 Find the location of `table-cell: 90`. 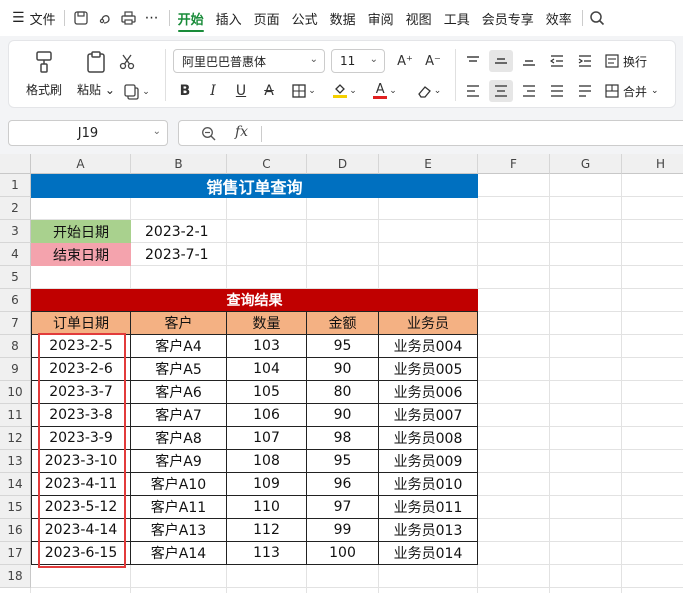

table-cell: 90 is located at coordinates (343, 369).